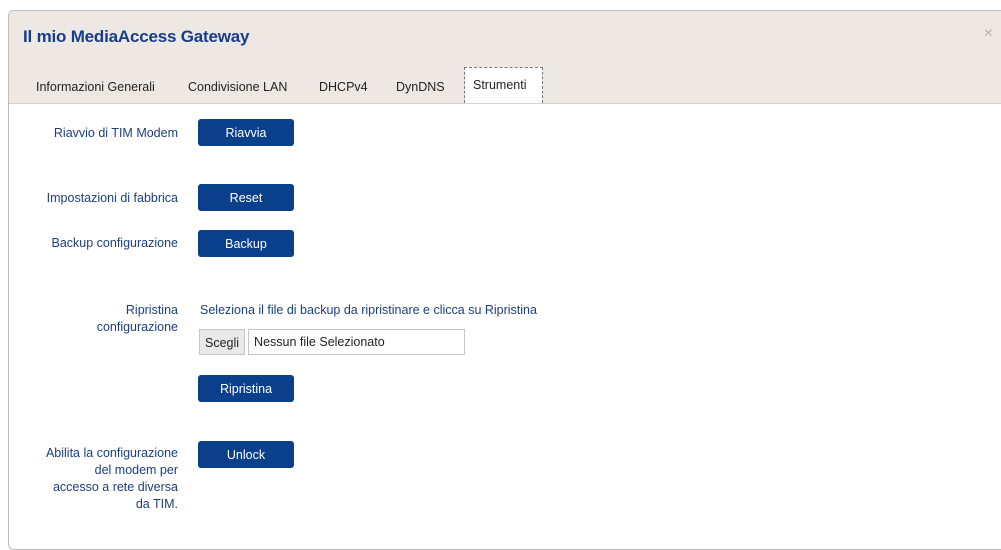 This screenshot has width=1001, height=550. What do you see at coordinates (111, 453) in the screenshot?
I see `unlock-label-line1: Abilita la configurazione` at bounding box center [111, 453].